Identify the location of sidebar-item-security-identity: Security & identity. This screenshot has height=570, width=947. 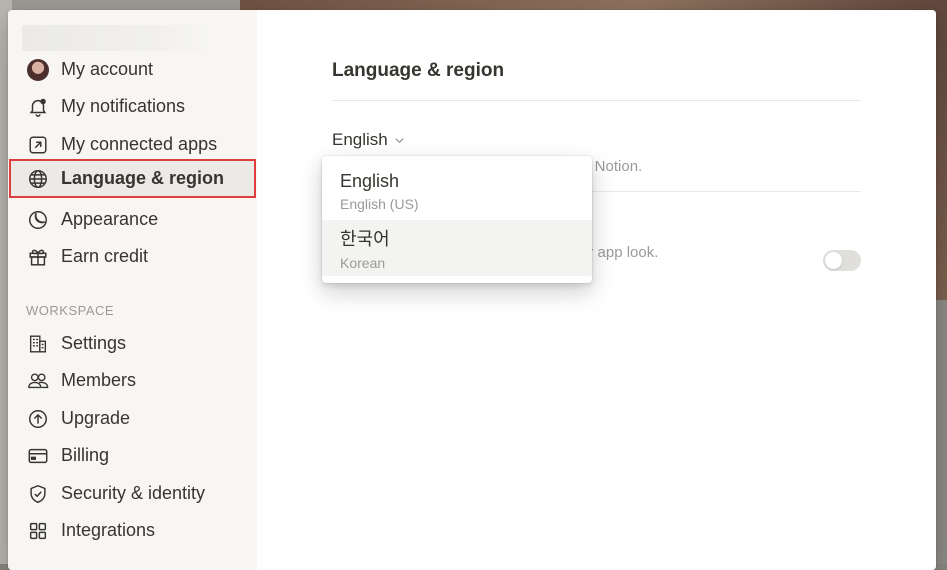
(132, 493).